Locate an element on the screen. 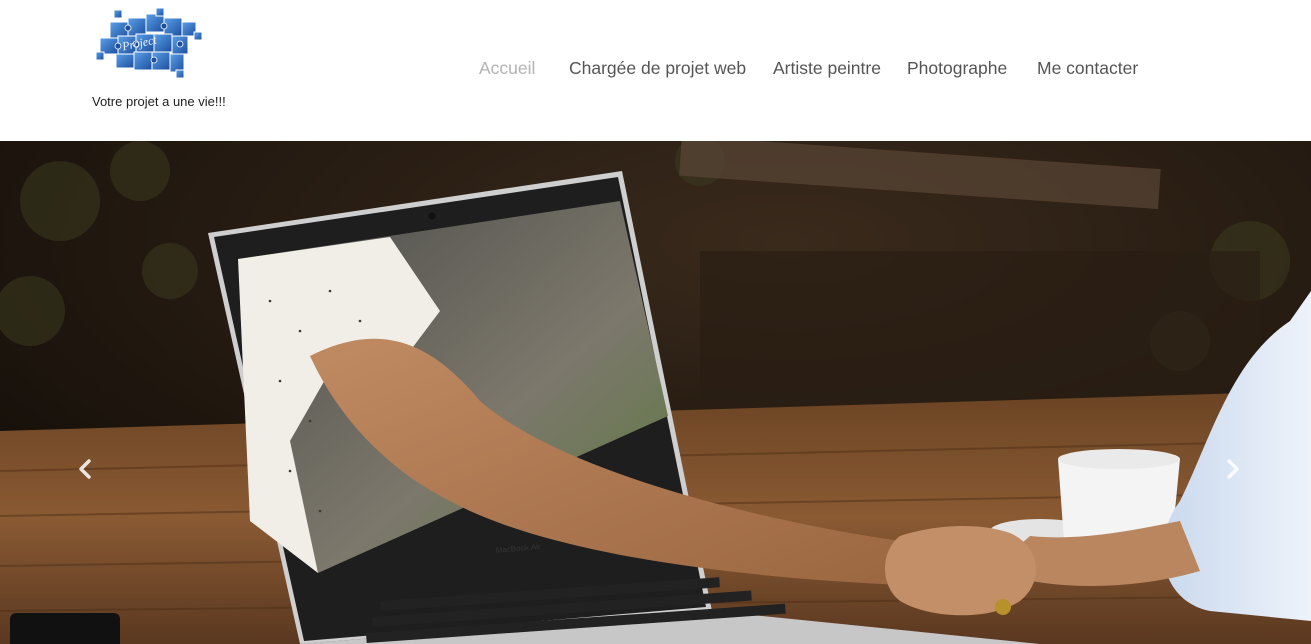  nav-item-accueil: Accueil is located at coordinates (507, 68).